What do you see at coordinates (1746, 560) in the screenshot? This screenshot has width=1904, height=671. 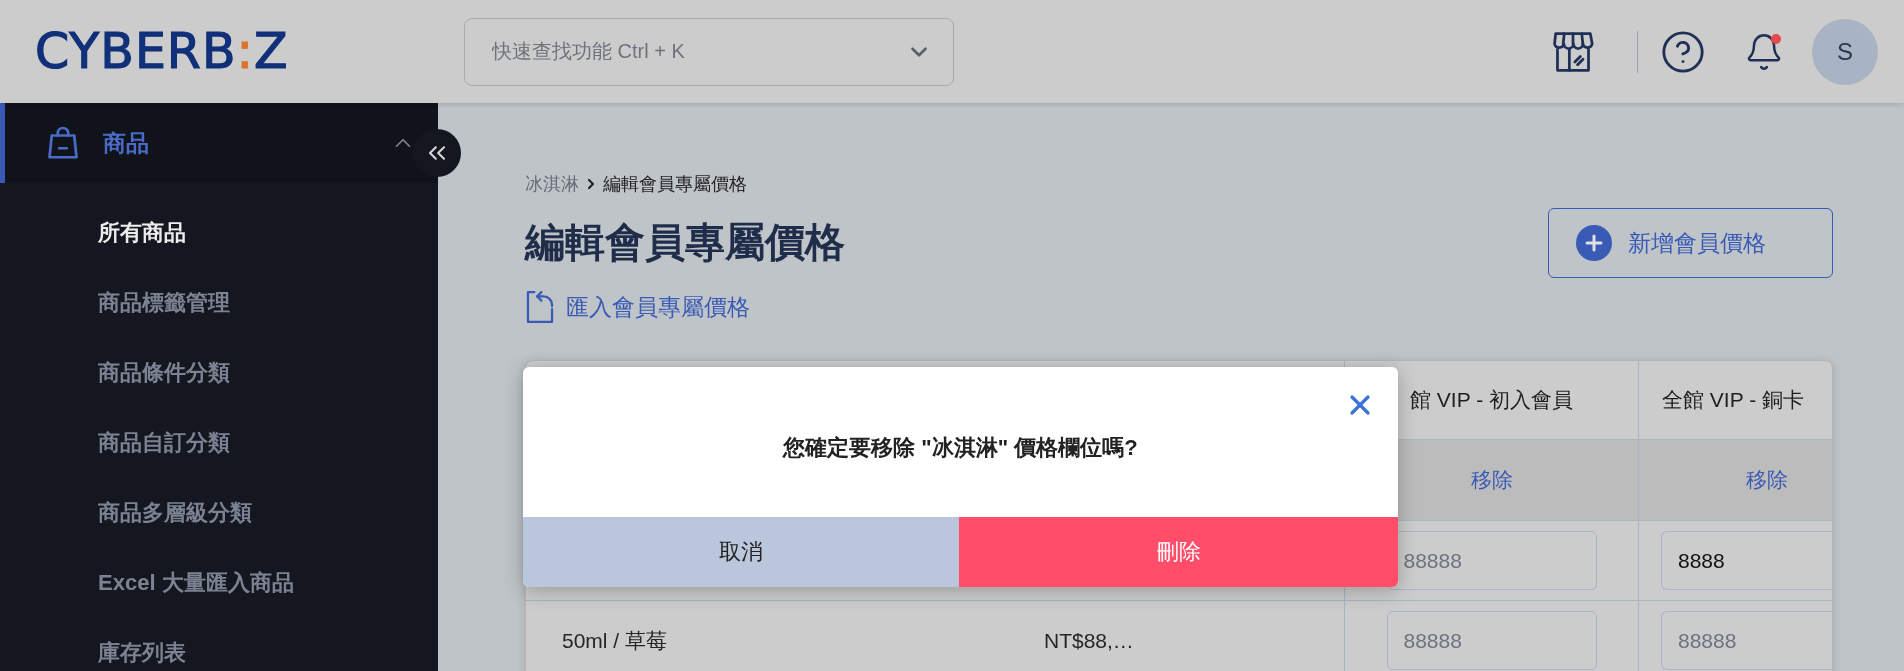 I see `price-input: 8888` at bounding box center [1746, 560].